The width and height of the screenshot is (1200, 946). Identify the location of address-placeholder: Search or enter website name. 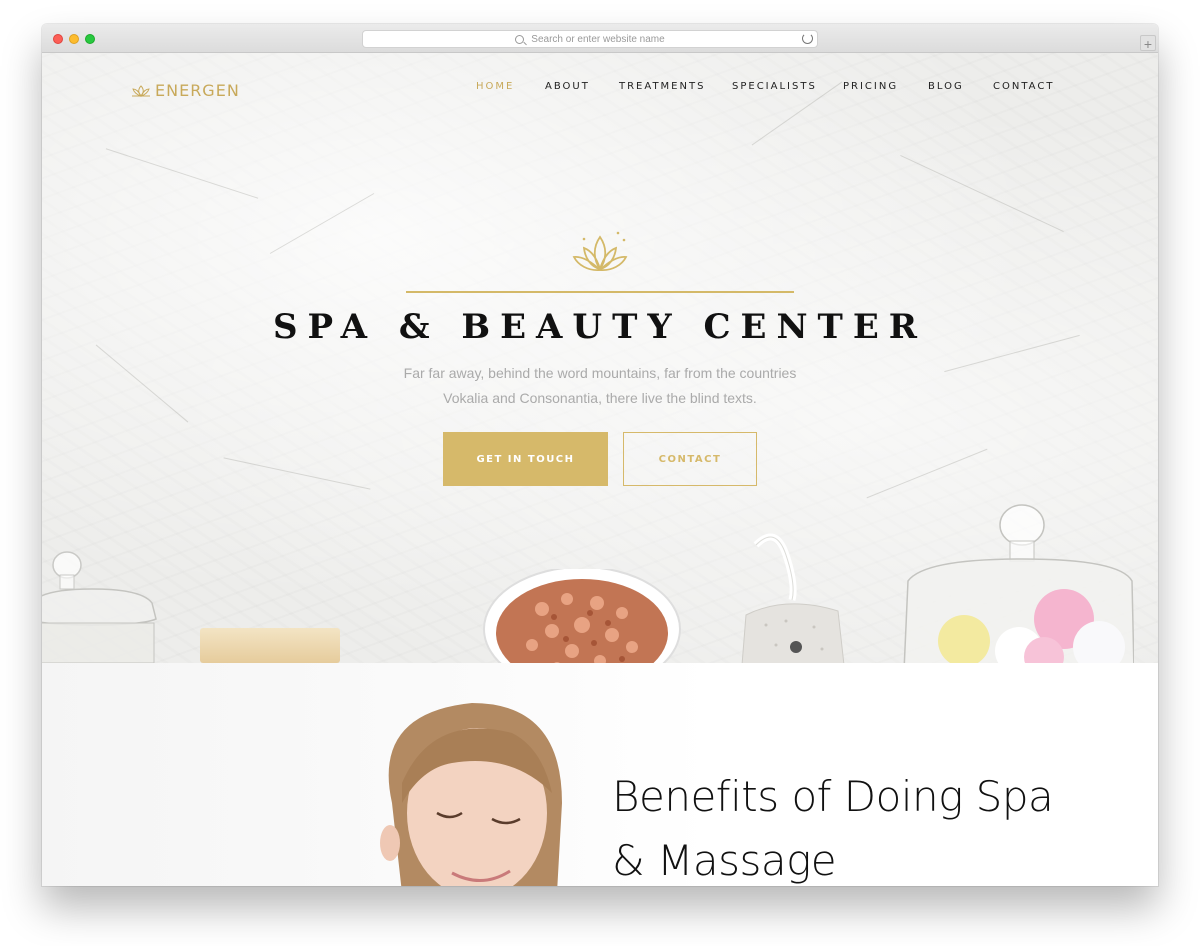
(598, 39).